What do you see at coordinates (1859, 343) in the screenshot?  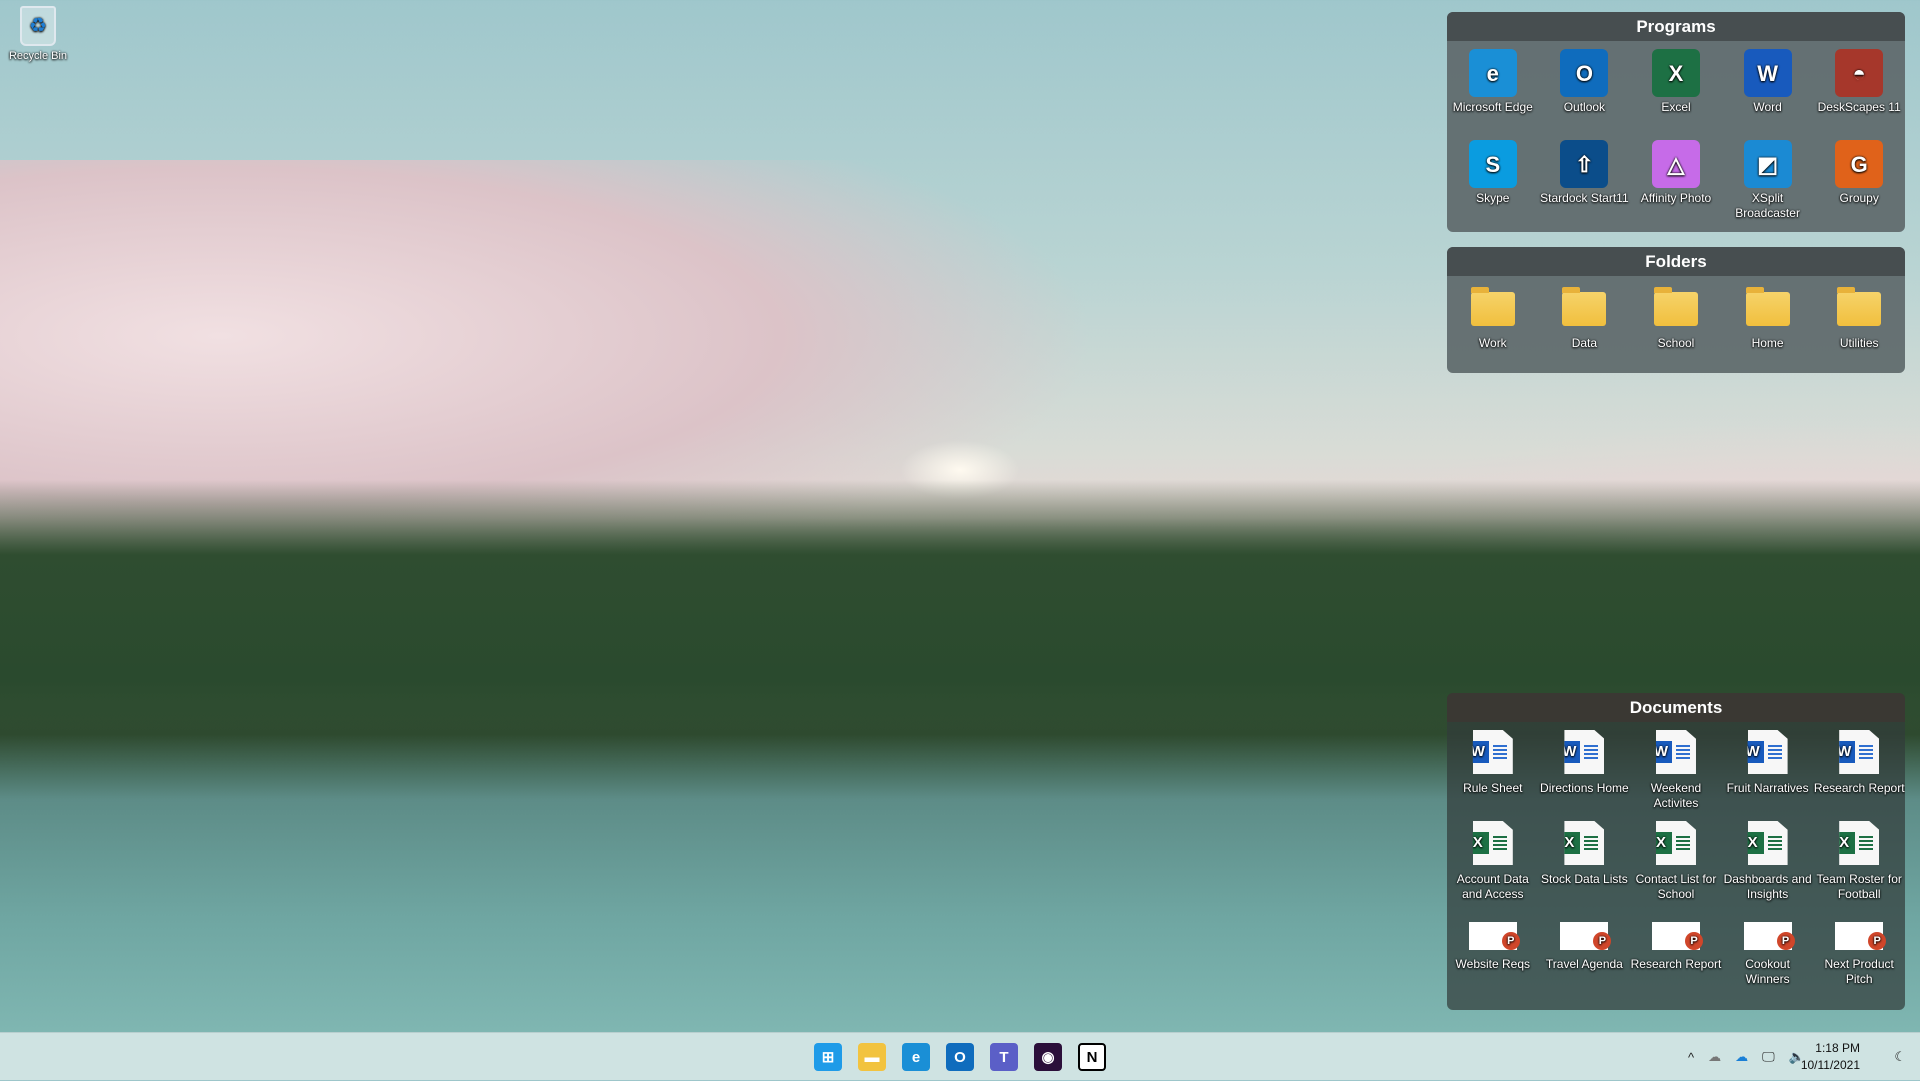 I see `folder-label: Utilities` at bounding box center [1859, 343].